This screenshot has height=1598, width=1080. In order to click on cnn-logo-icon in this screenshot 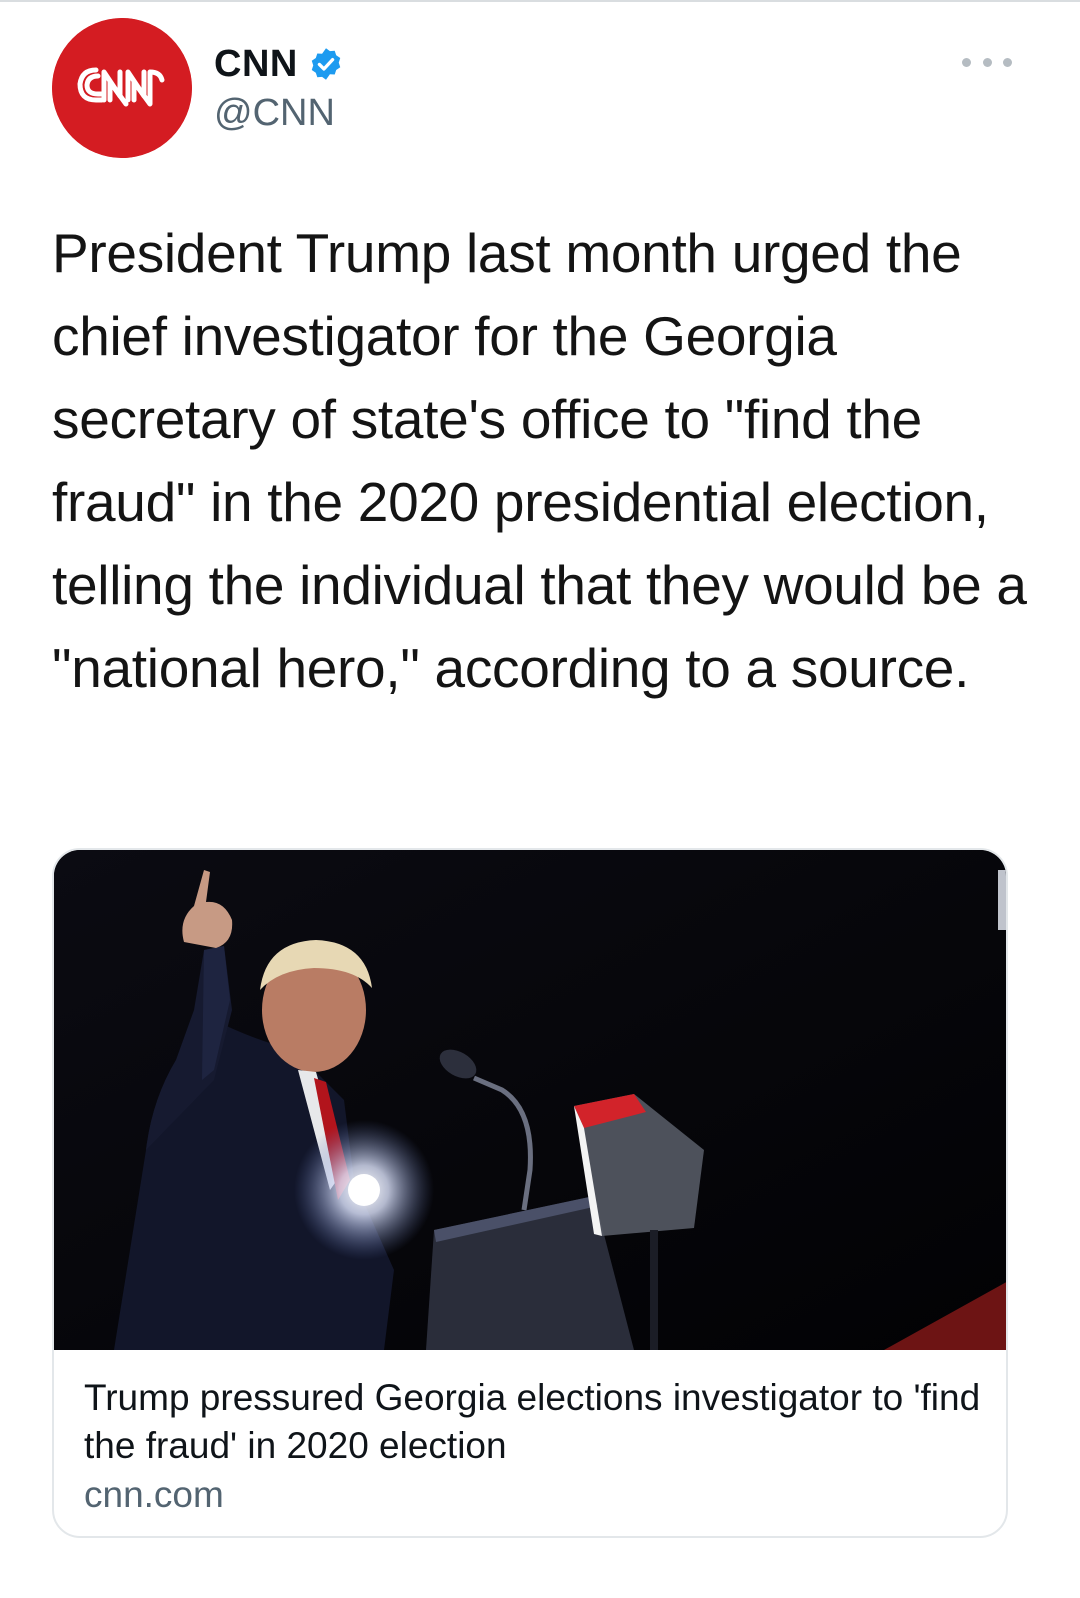, I will do `click(122, 88)`.